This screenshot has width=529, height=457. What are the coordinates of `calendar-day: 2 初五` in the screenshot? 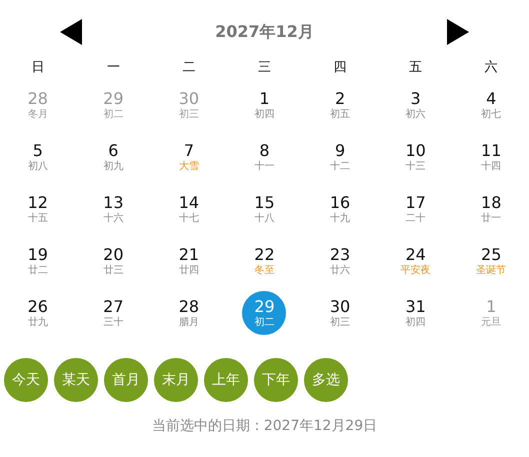 It's located at (340, 105).